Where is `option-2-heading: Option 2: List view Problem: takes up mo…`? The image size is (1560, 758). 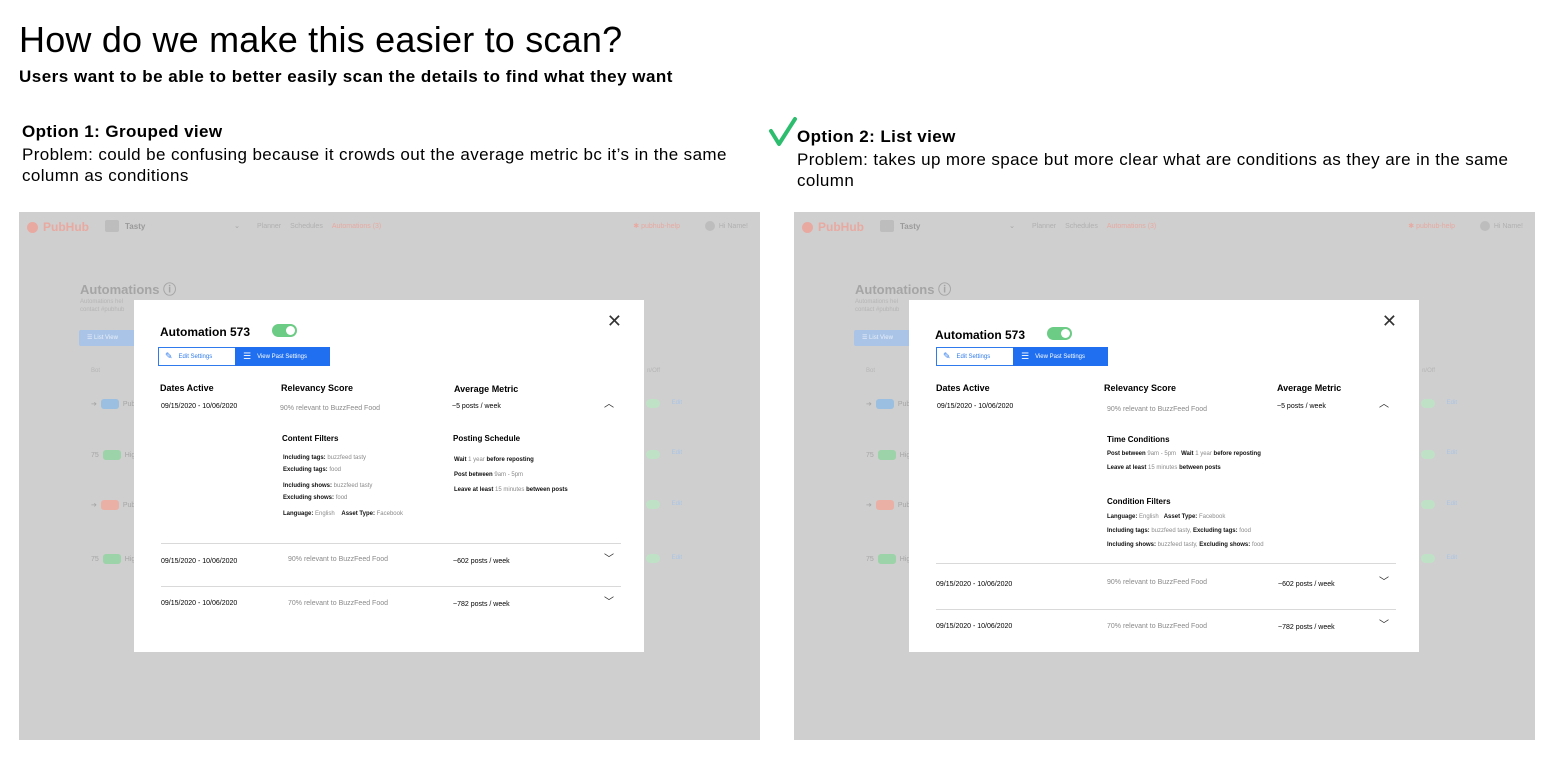
option-2-heading: Option 2: List view Problem: takes up mo… is located at coordinates (1167, 159).